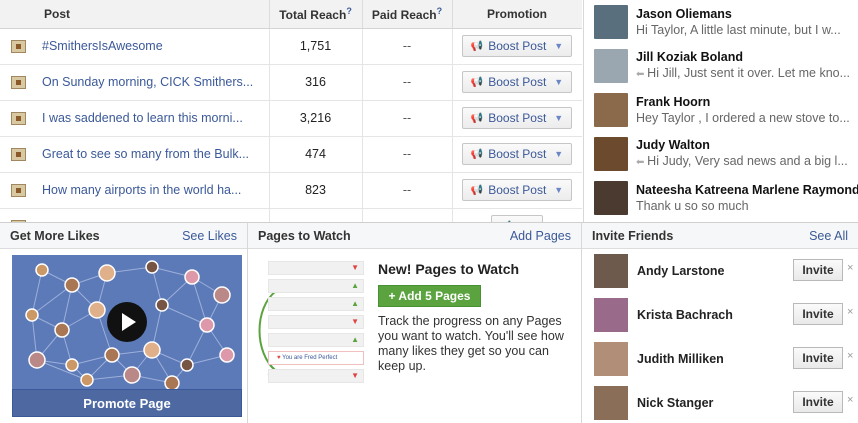 This screenshot has width=858, height=423. Describe the element at coordinates (304, 235) in the screenshot. I see `watch-title: Pages to Watch` at that location.